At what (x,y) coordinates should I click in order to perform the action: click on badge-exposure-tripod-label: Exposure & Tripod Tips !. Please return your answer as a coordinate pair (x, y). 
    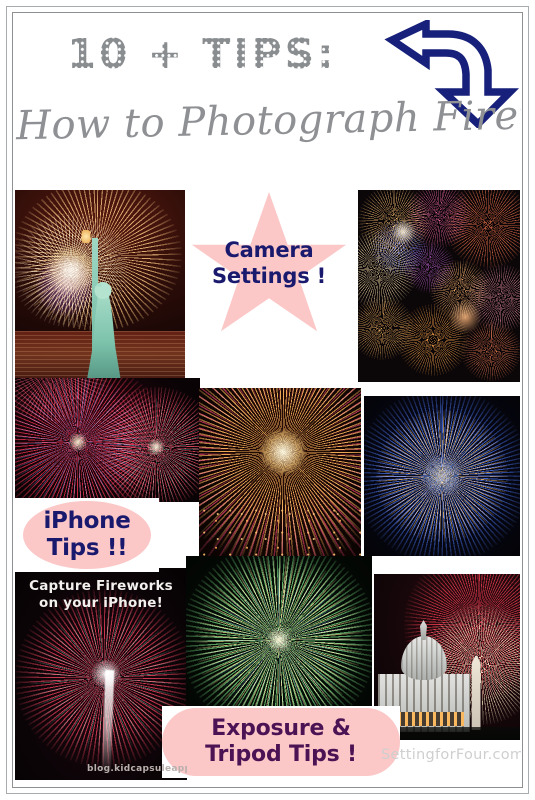
    Looking at the image, I should click on (281, 742).